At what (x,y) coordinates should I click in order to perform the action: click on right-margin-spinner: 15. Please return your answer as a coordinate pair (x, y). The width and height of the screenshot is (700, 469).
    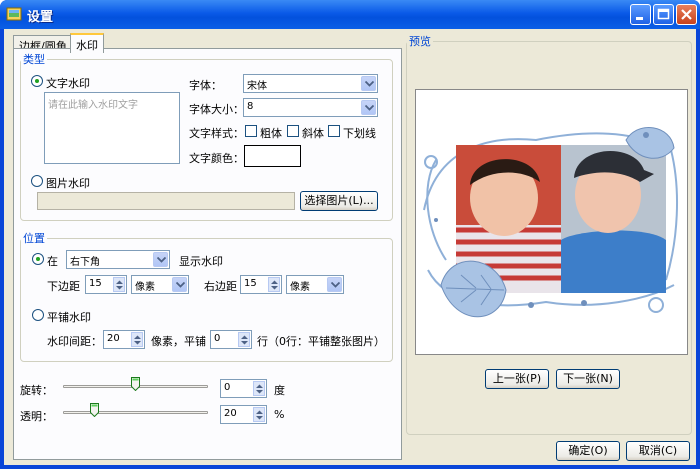
    Looking at the image, I should click on (261, 284).